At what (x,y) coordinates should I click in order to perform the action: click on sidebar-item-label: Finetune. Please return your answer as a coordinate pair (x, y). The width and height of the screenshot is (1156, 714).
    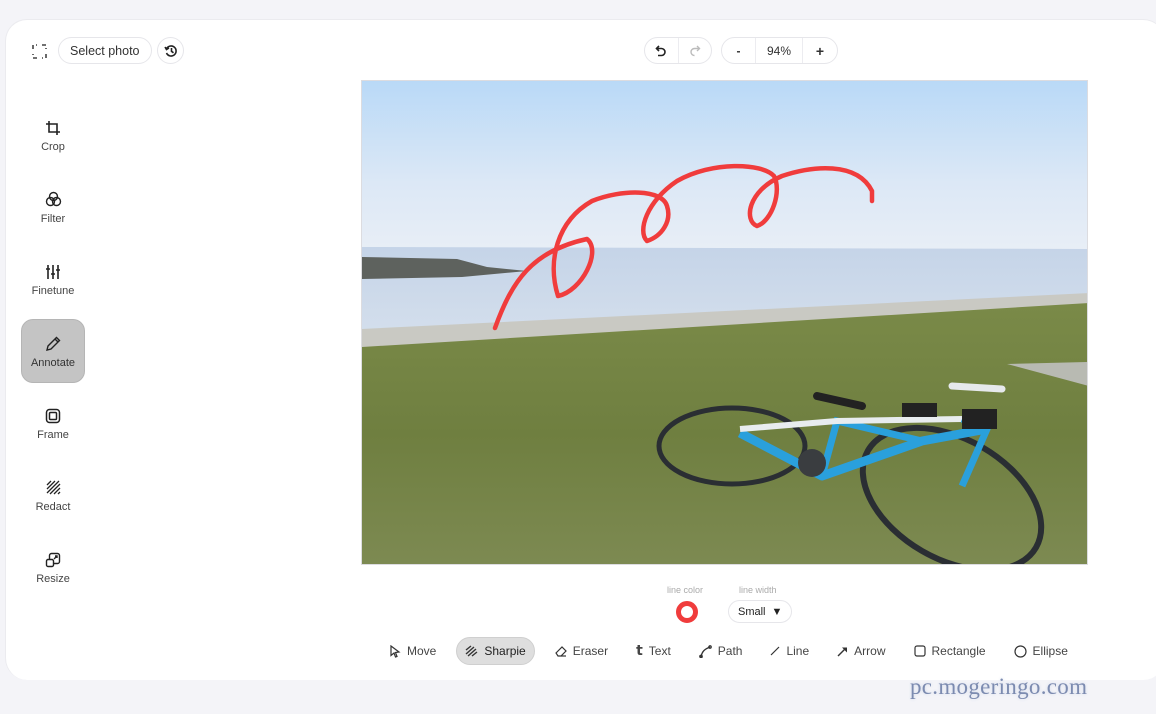
    Looking at the image, I should click on (53, 290).